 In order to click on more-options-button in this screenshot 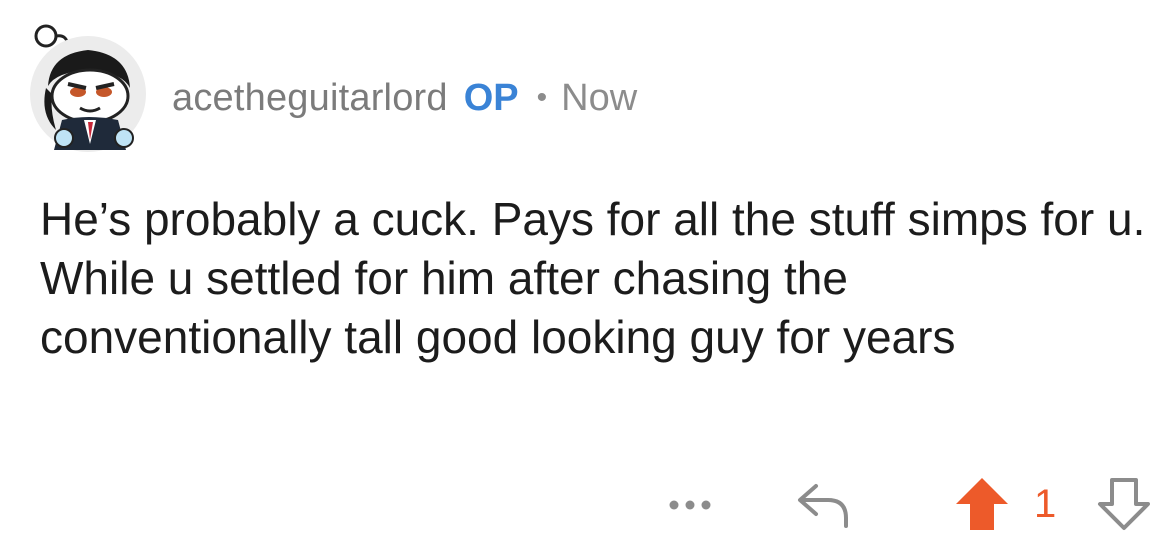, I will do `click(690, 505)`.